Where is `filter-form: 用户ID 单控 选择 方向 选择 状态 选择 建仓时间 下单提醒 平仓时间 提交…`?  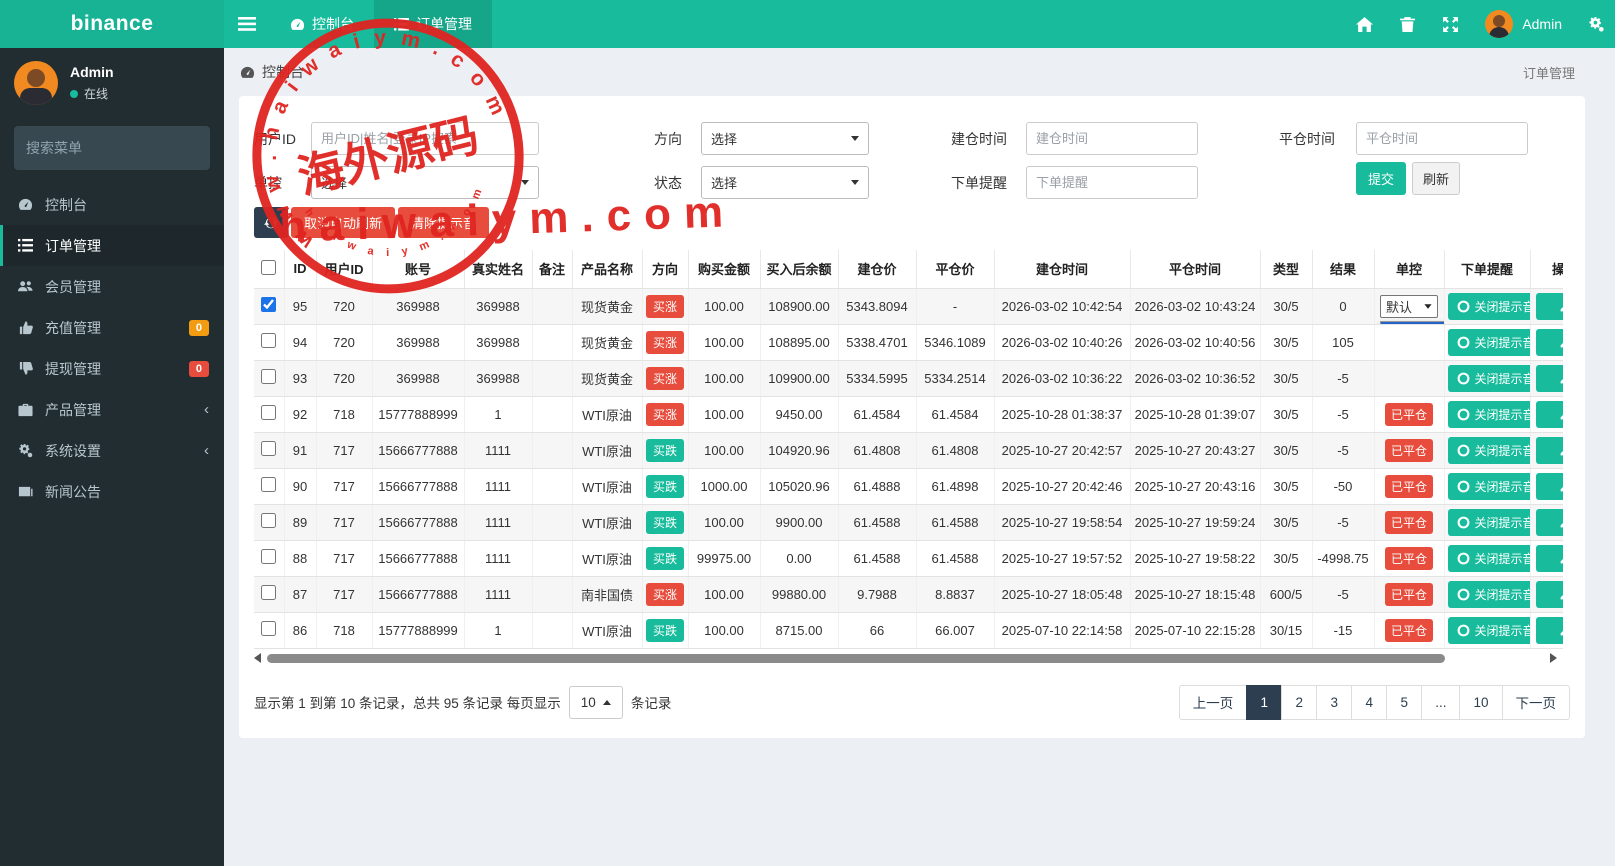
filter-form: 用户ID 单控 选择 方向 选择 状态 选择 建仓时间 下单提醒 平仓时间 提交… is located at coordinates (912, 155).